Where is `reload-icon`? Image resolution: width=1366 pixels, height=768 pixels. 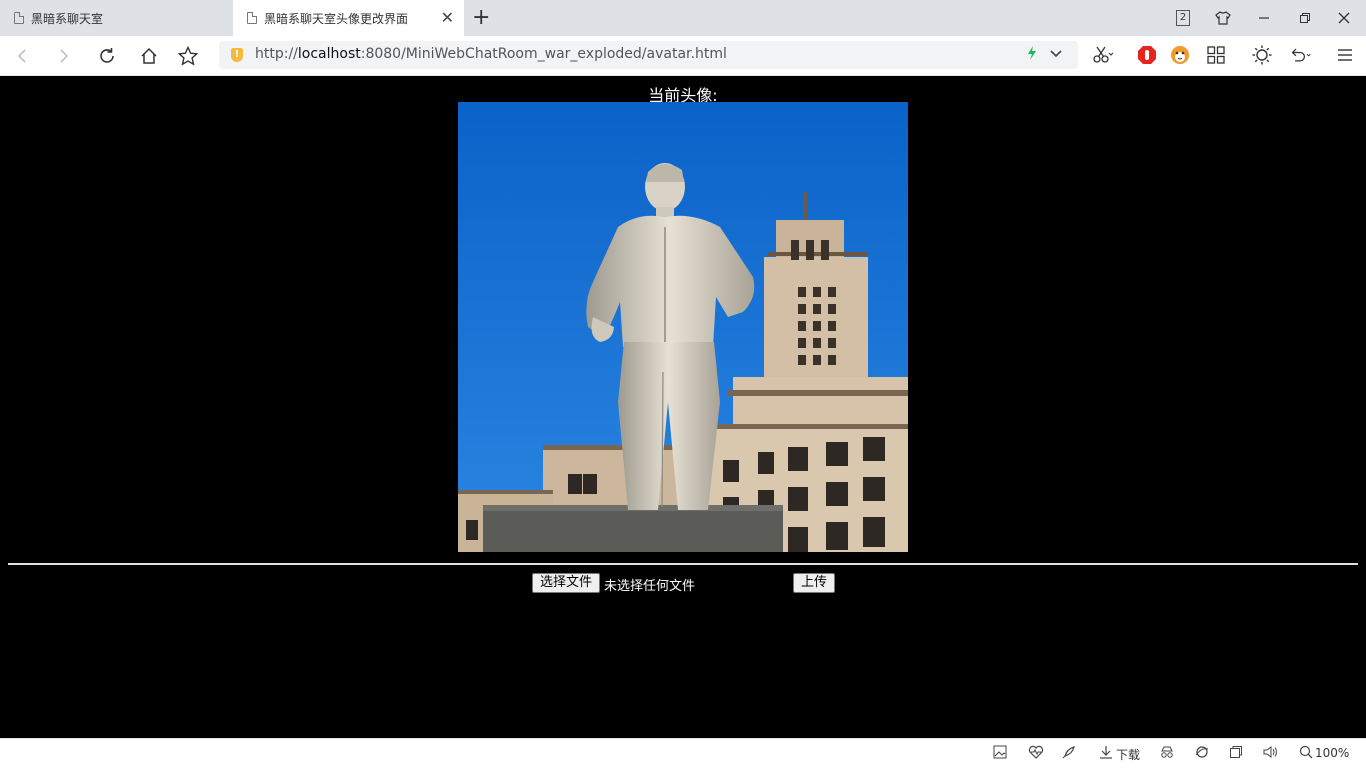
reload-icon is located at coordinates (107, 56).